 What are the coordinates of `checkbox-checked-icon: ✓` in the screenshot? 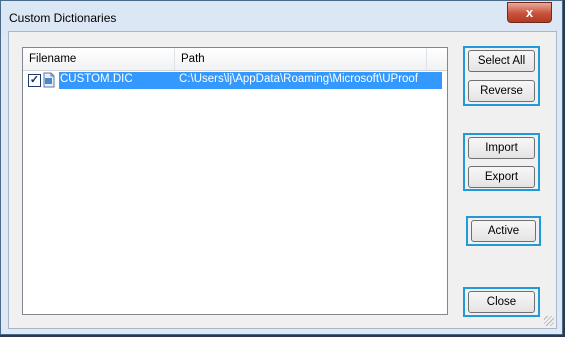 It's located at (34, 80).